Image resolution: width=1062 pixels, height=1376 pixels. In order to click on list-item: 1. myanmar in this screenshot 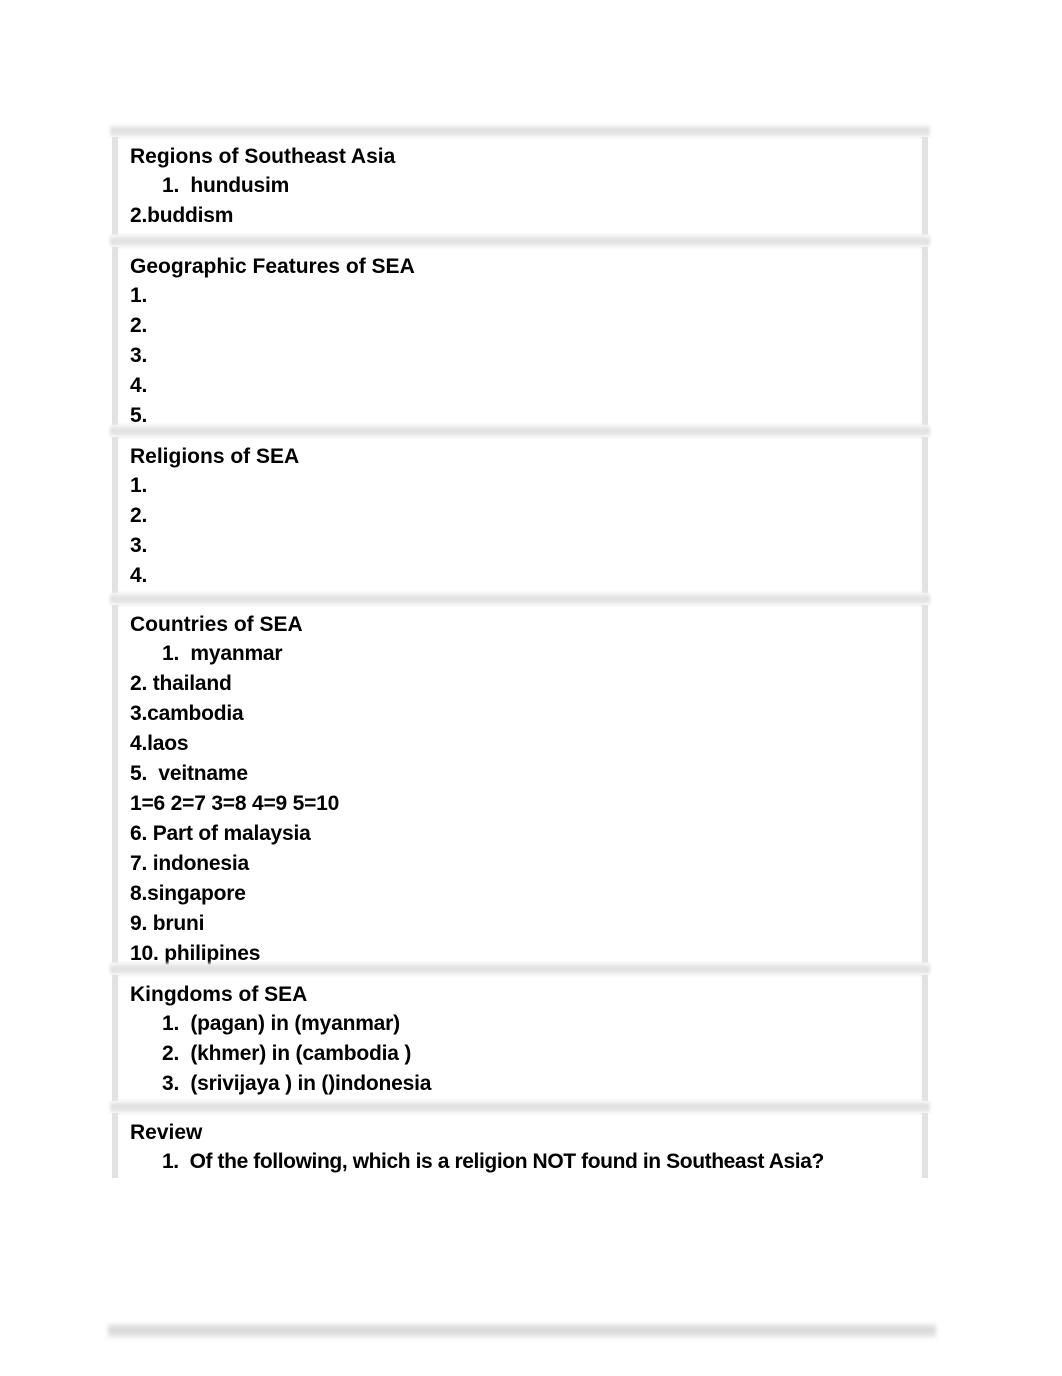, I will do `click(222, 653)`.